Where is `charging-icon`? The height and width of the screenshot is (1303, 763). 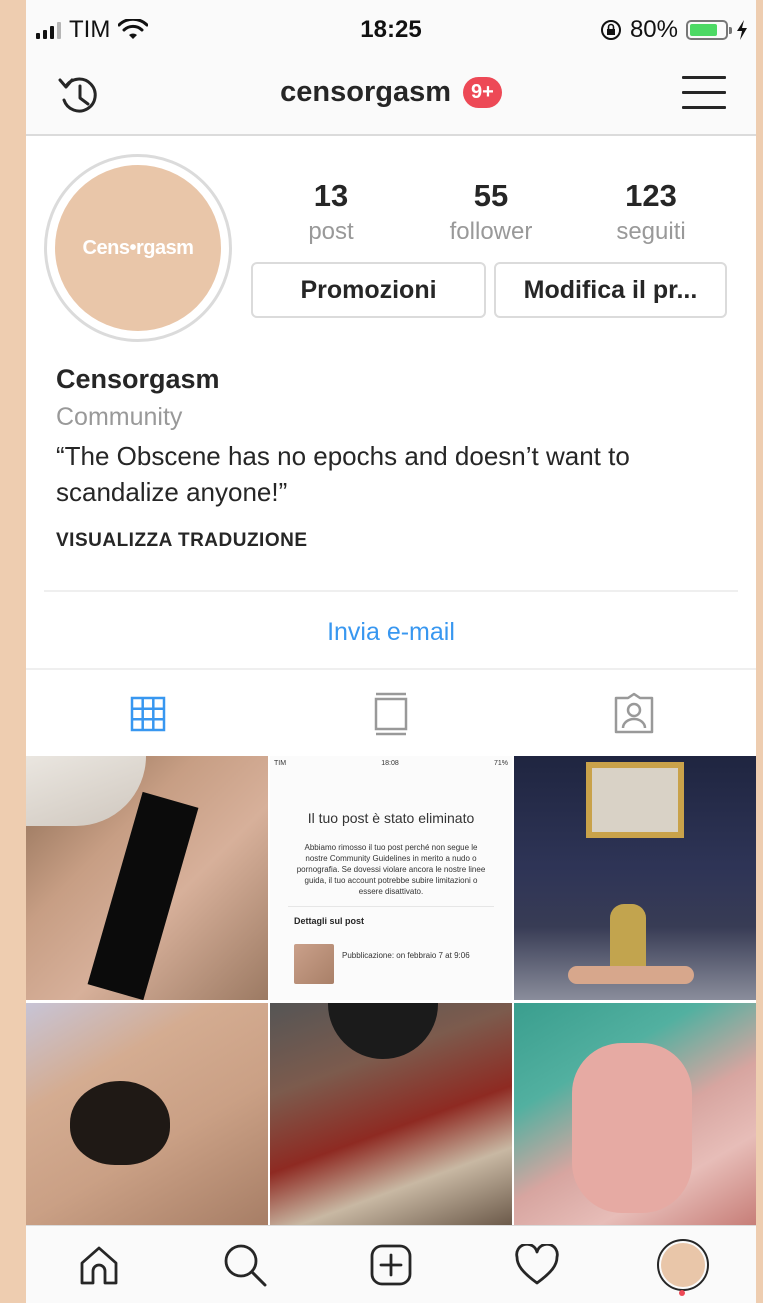
charging-icon is located at coordinates (742, 30).